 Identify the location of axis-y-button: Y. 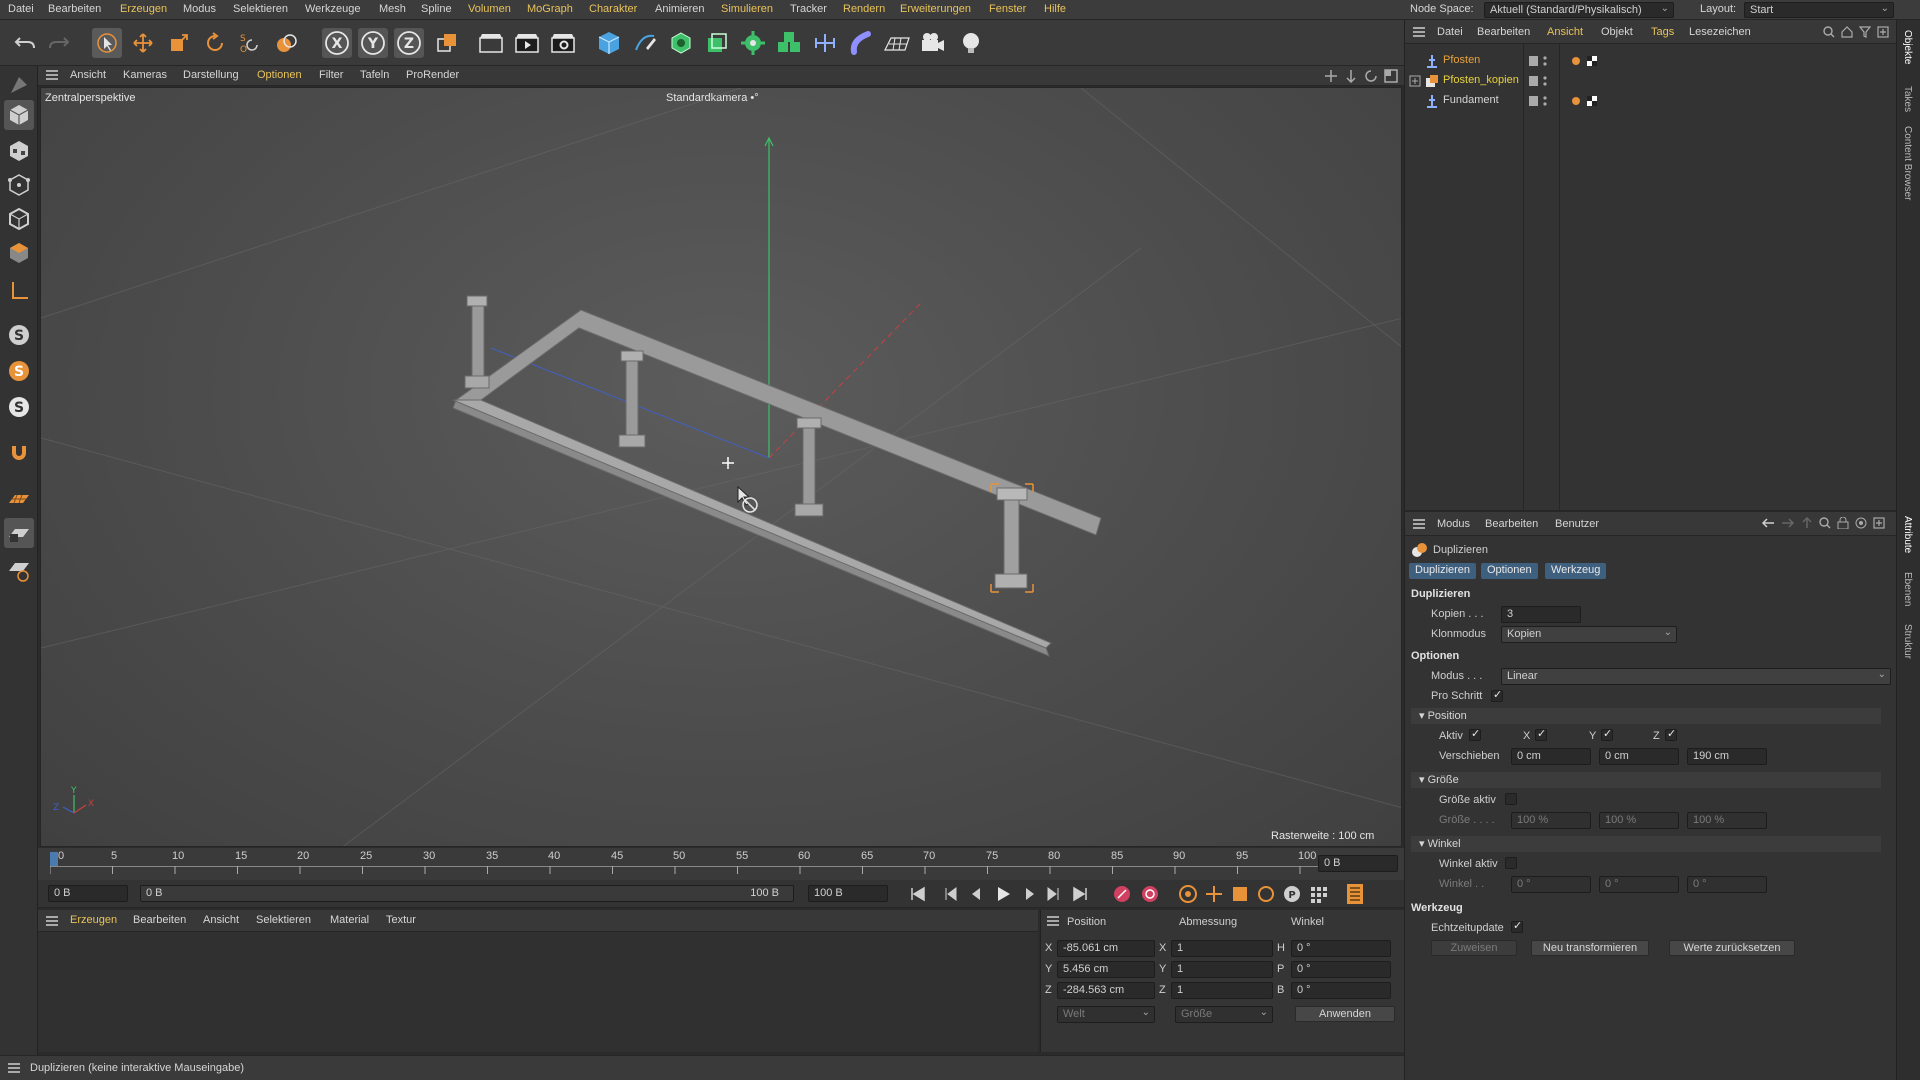
(373, 43).